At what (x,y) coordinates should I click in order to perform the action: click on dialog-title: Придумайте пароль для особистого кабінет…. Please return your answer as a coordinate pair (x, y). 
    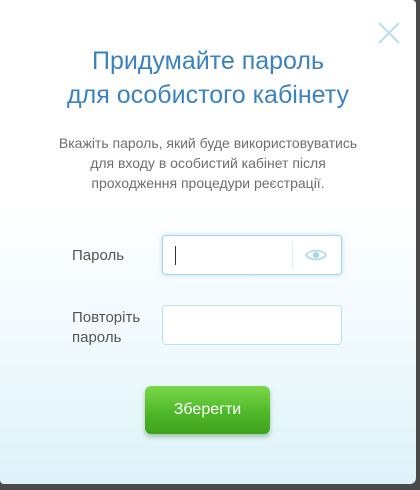
    Looking at the image, I should click on (208, 78).